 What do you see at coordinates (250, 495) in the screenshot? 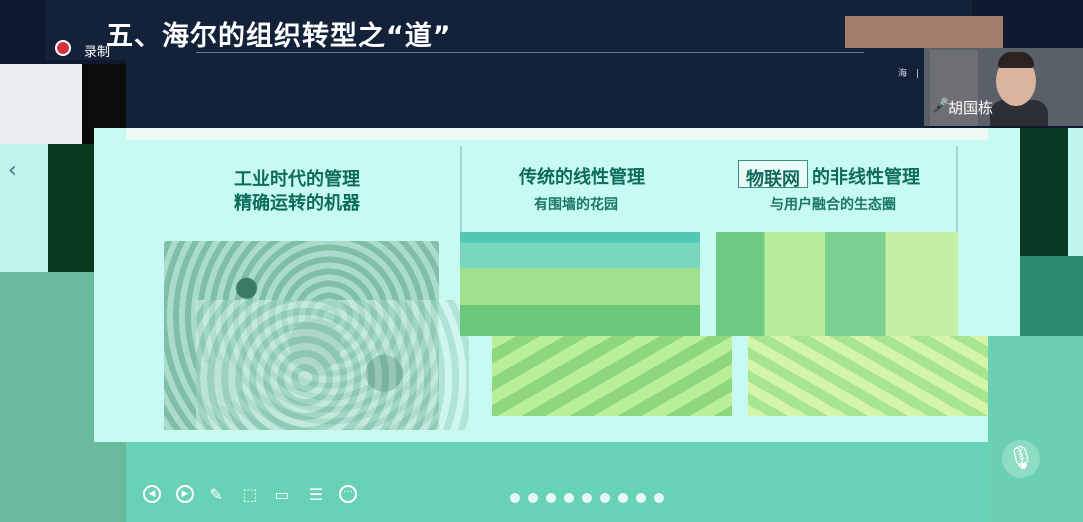
I see `selection-icon: ⬚` at bounding box center [250, 495].